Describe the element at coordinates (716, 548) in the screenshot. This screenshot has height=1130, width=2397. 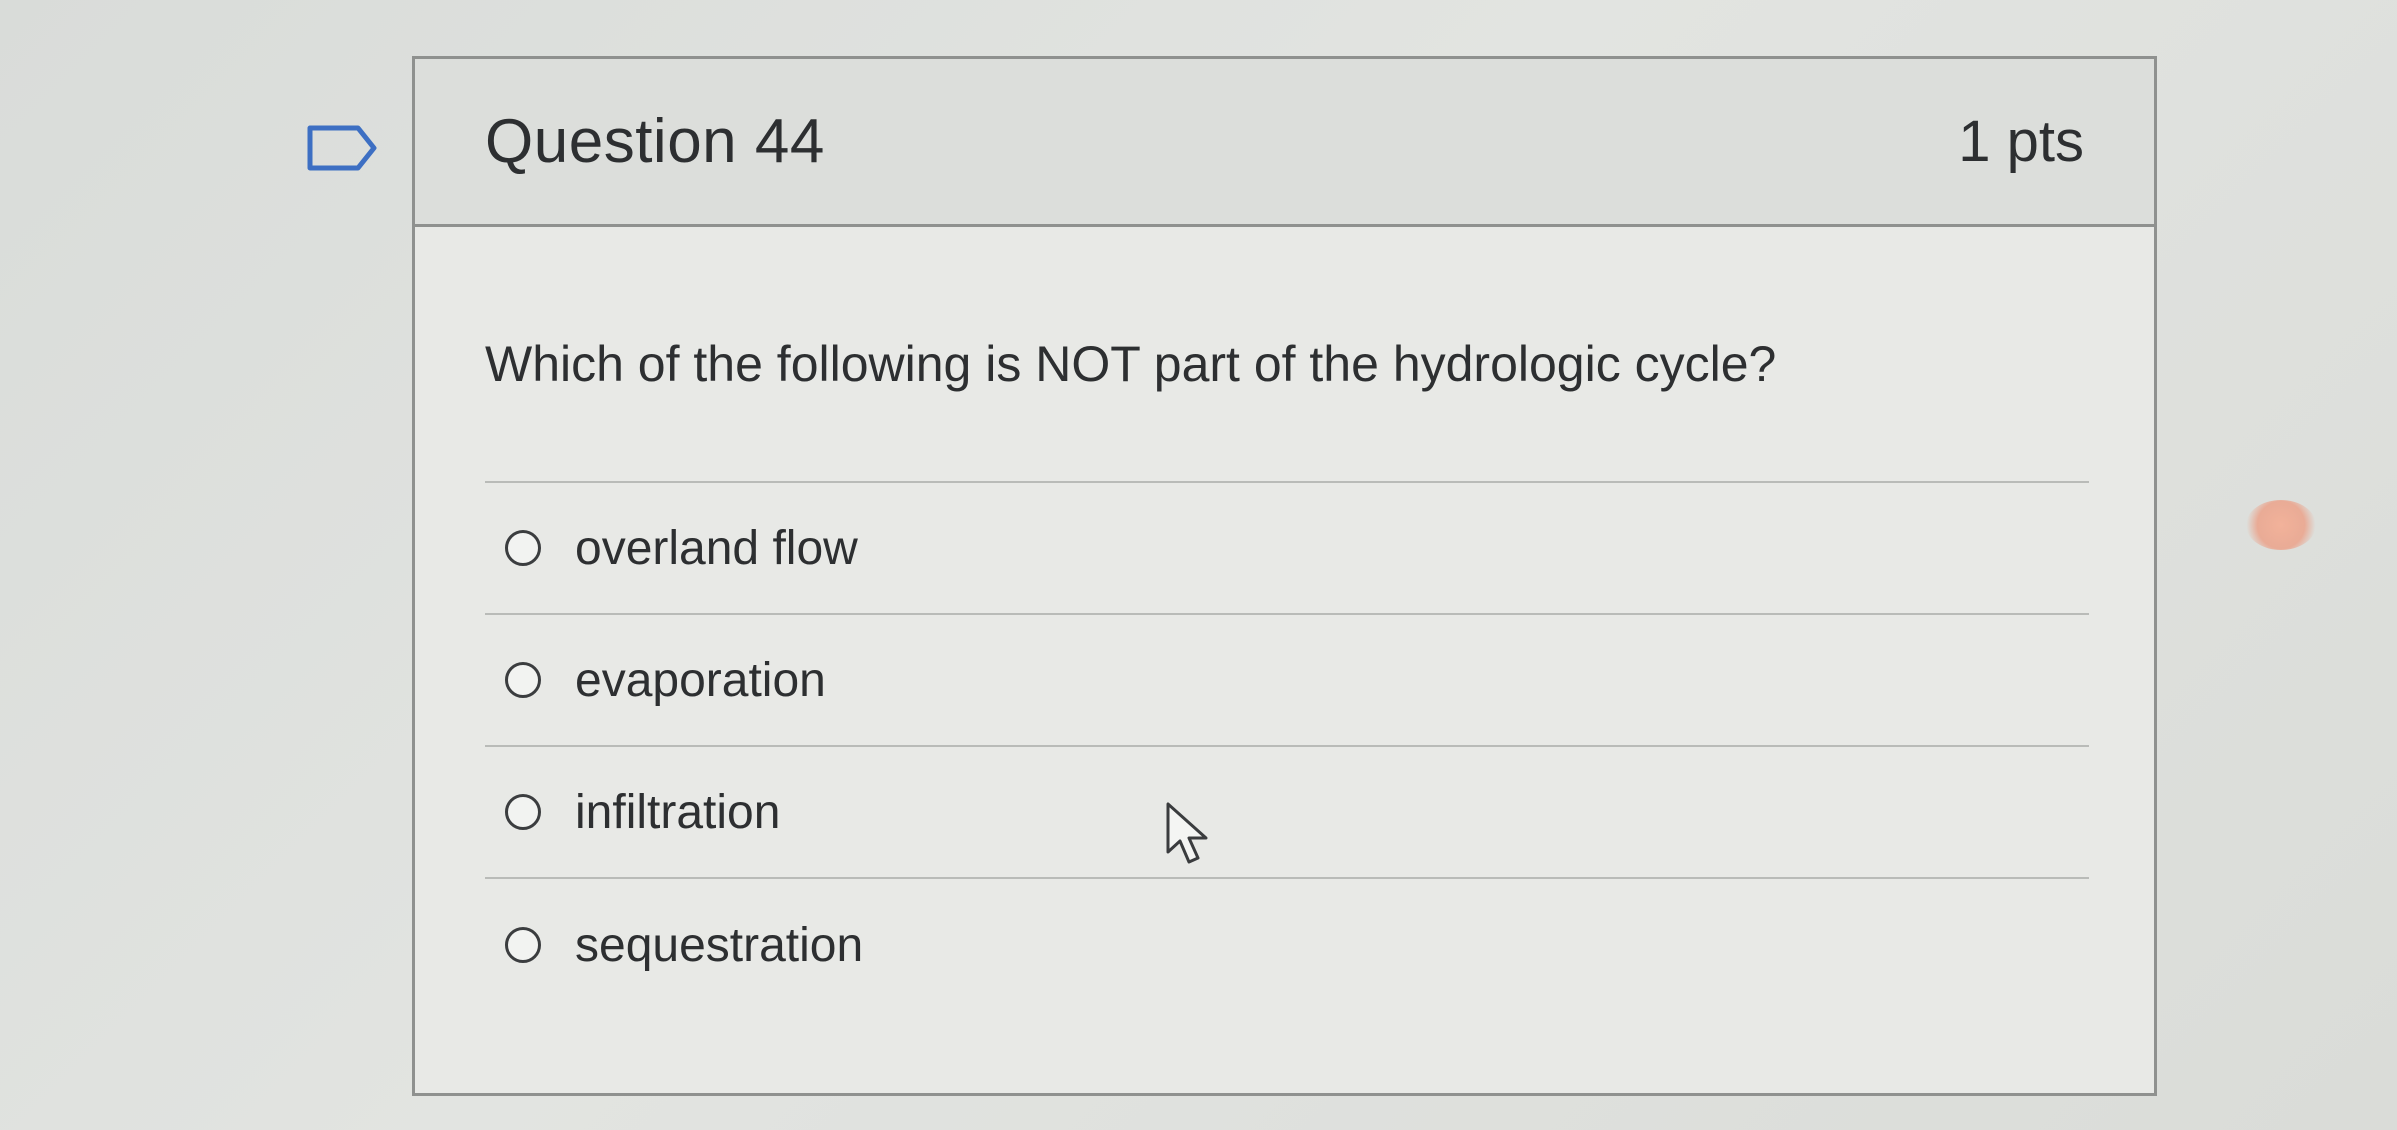
I see `answer-label: overland flow` at that location.